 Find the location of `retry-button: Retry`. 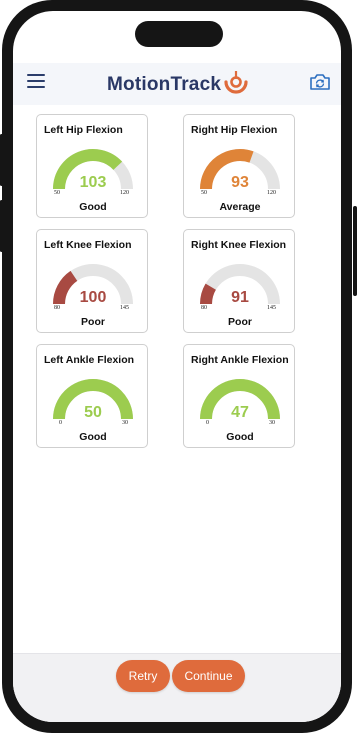

retry-button: Retry is located at coordinates (143, 676).